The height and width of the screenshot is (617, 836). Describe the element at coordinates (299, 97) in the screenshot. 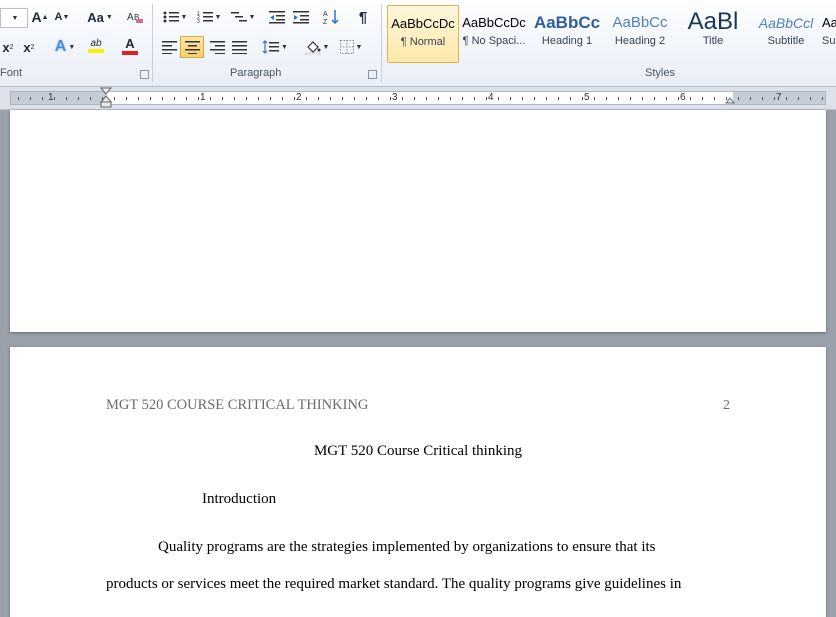

I see `ruler-number: 2` at that location.